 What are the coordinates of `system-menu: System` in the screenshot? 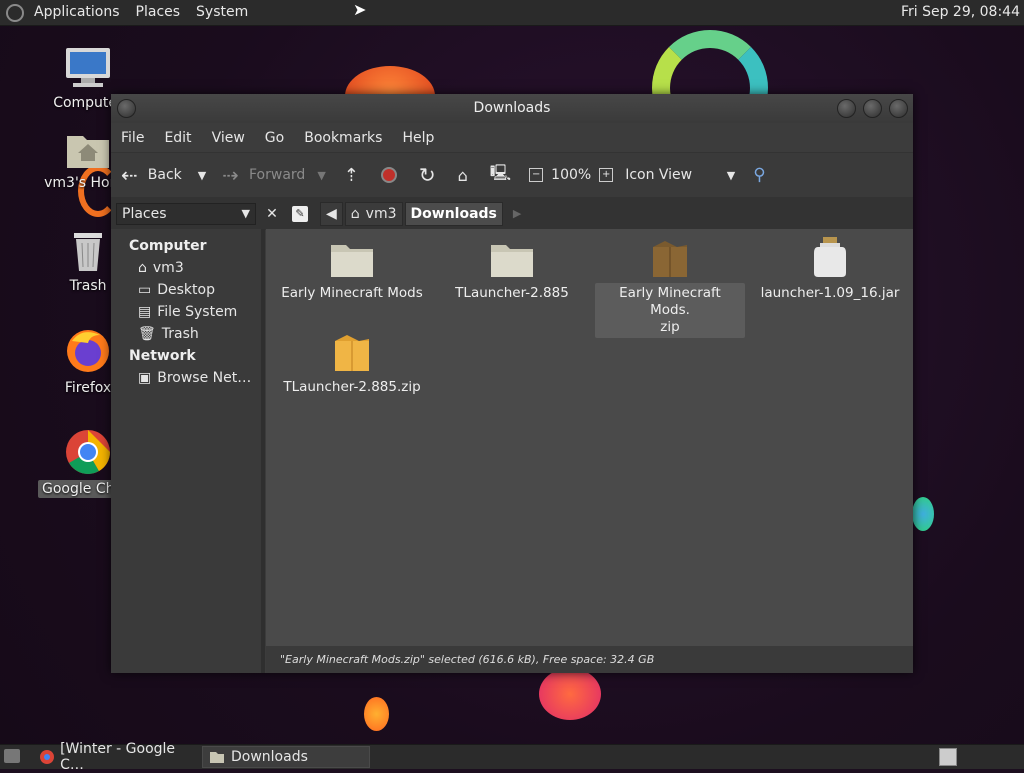 It's located at (222, 12).